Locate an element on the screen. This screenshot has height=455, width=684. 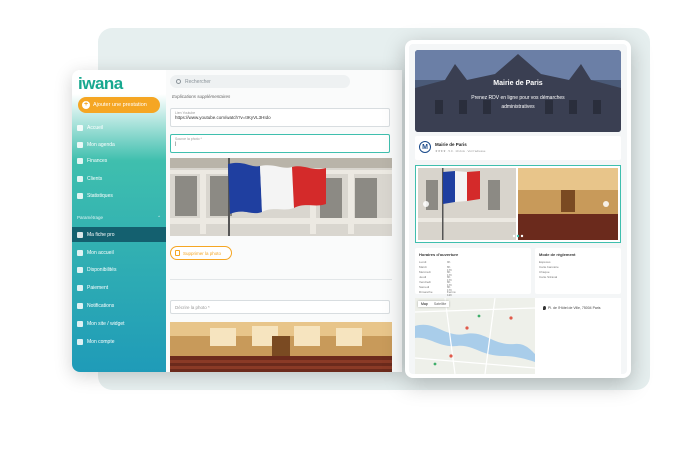
field-value: | is located at coordinates (176, 143).